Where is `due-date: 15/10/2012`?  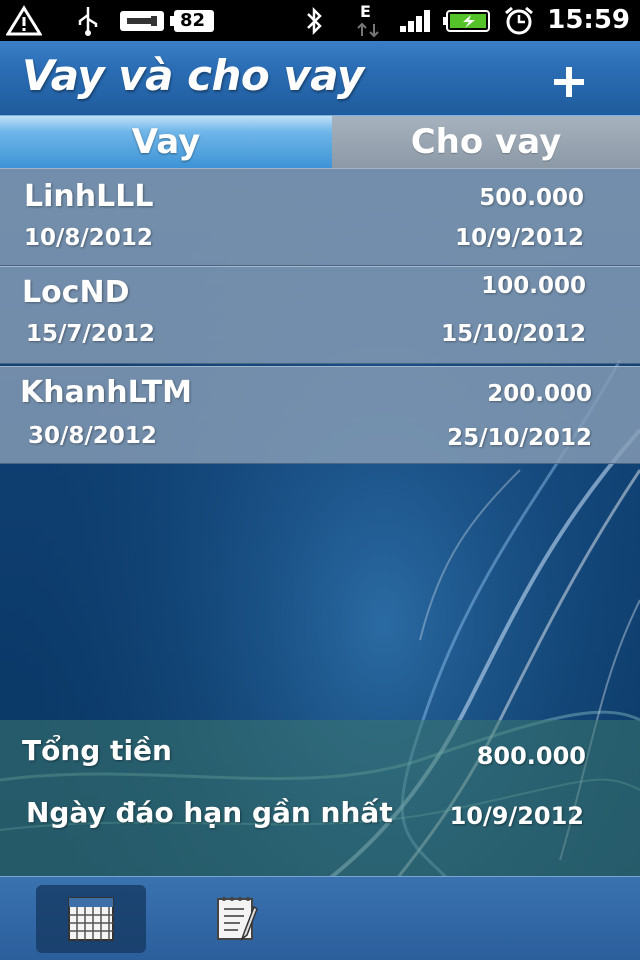 due-date: 15/10/2012 is located at coordinates (513, 334).